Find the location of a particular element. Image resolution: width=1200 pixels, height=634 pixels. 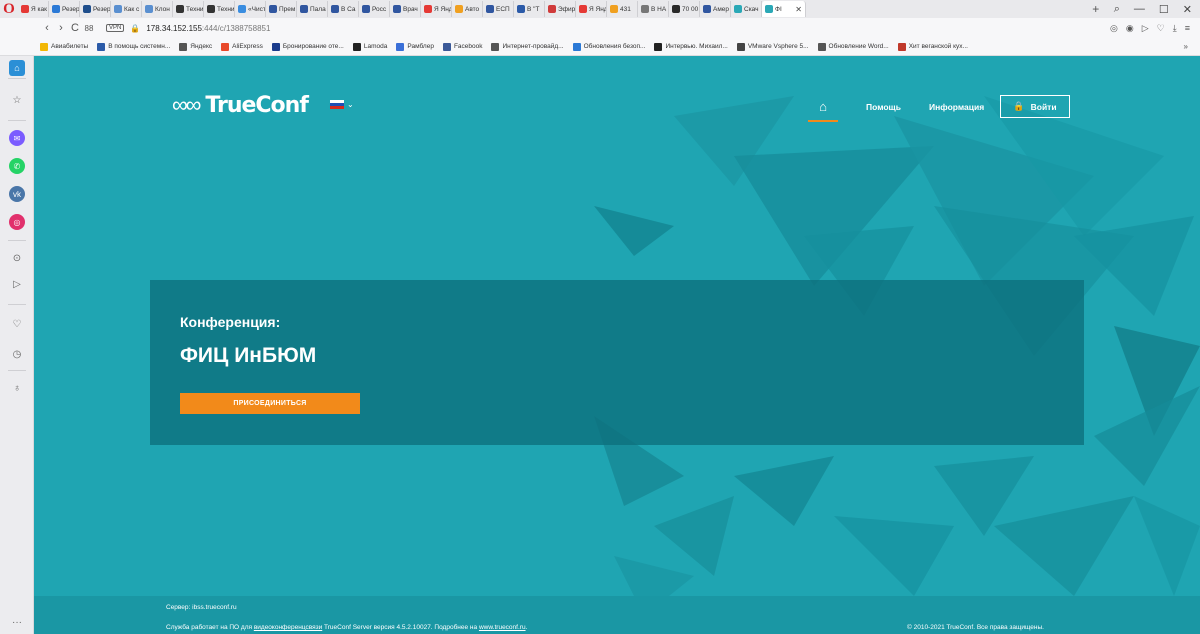

back-icon: ‹ is located at coordinates (47, 28).